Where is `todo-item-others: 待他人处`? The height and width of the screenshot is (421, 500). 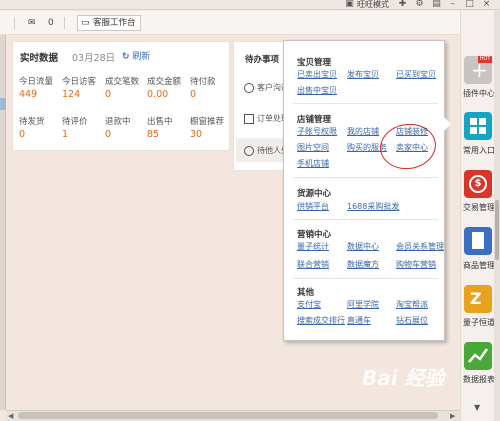 todo-item-others: 待他人处 is located at coordinates (265, 150).